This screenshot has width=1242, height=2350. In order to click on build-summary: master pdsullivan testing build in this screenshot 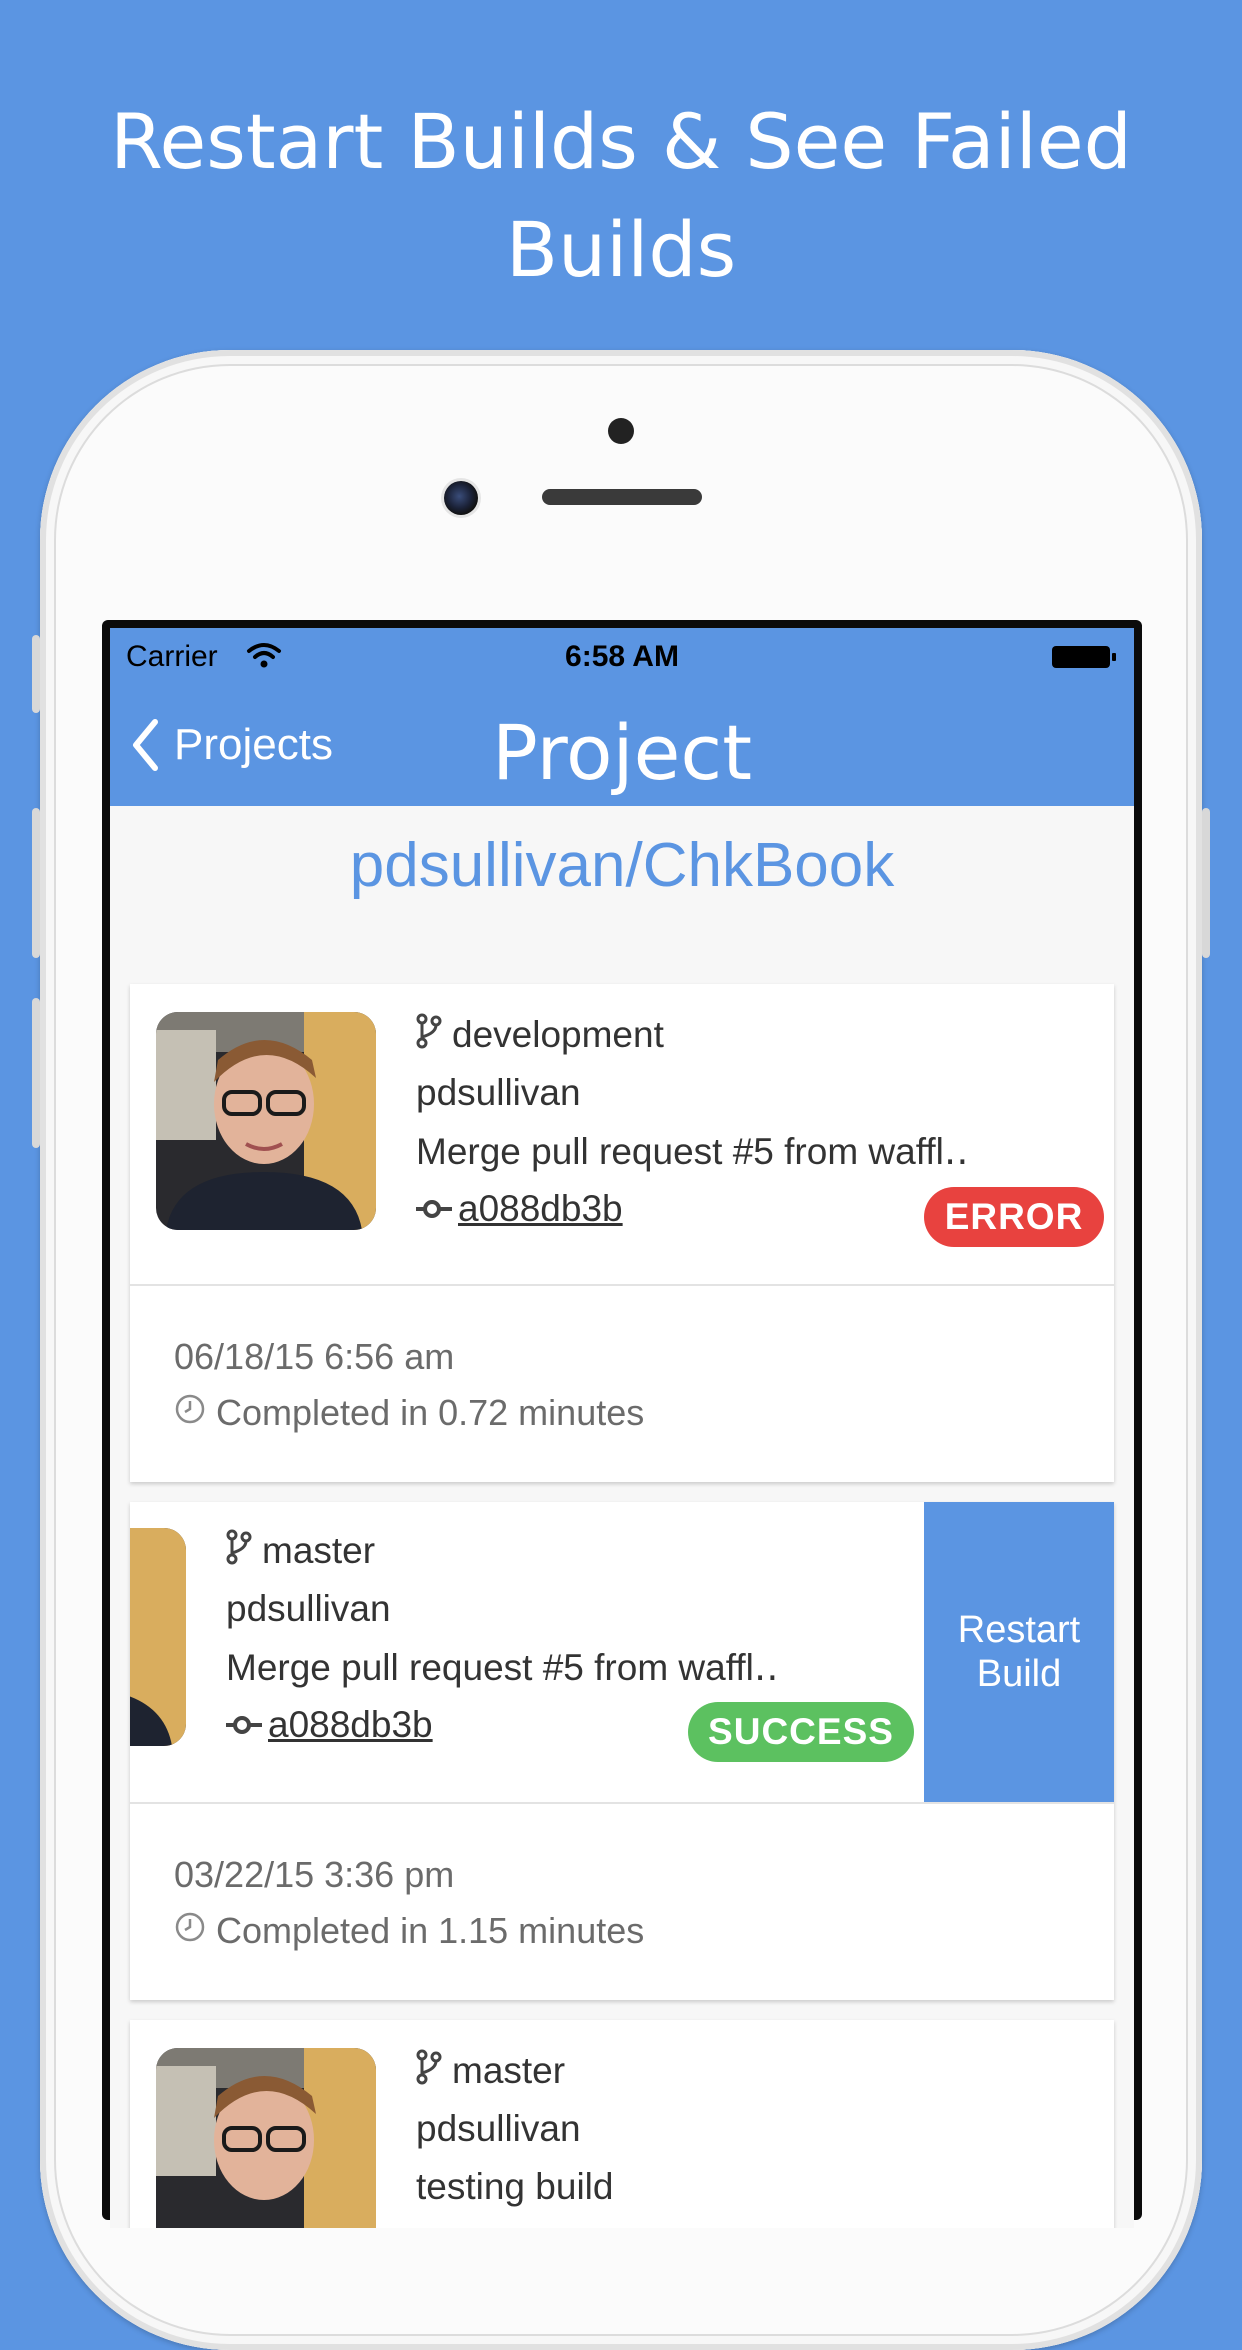, I will do `click(622, 2124)`.